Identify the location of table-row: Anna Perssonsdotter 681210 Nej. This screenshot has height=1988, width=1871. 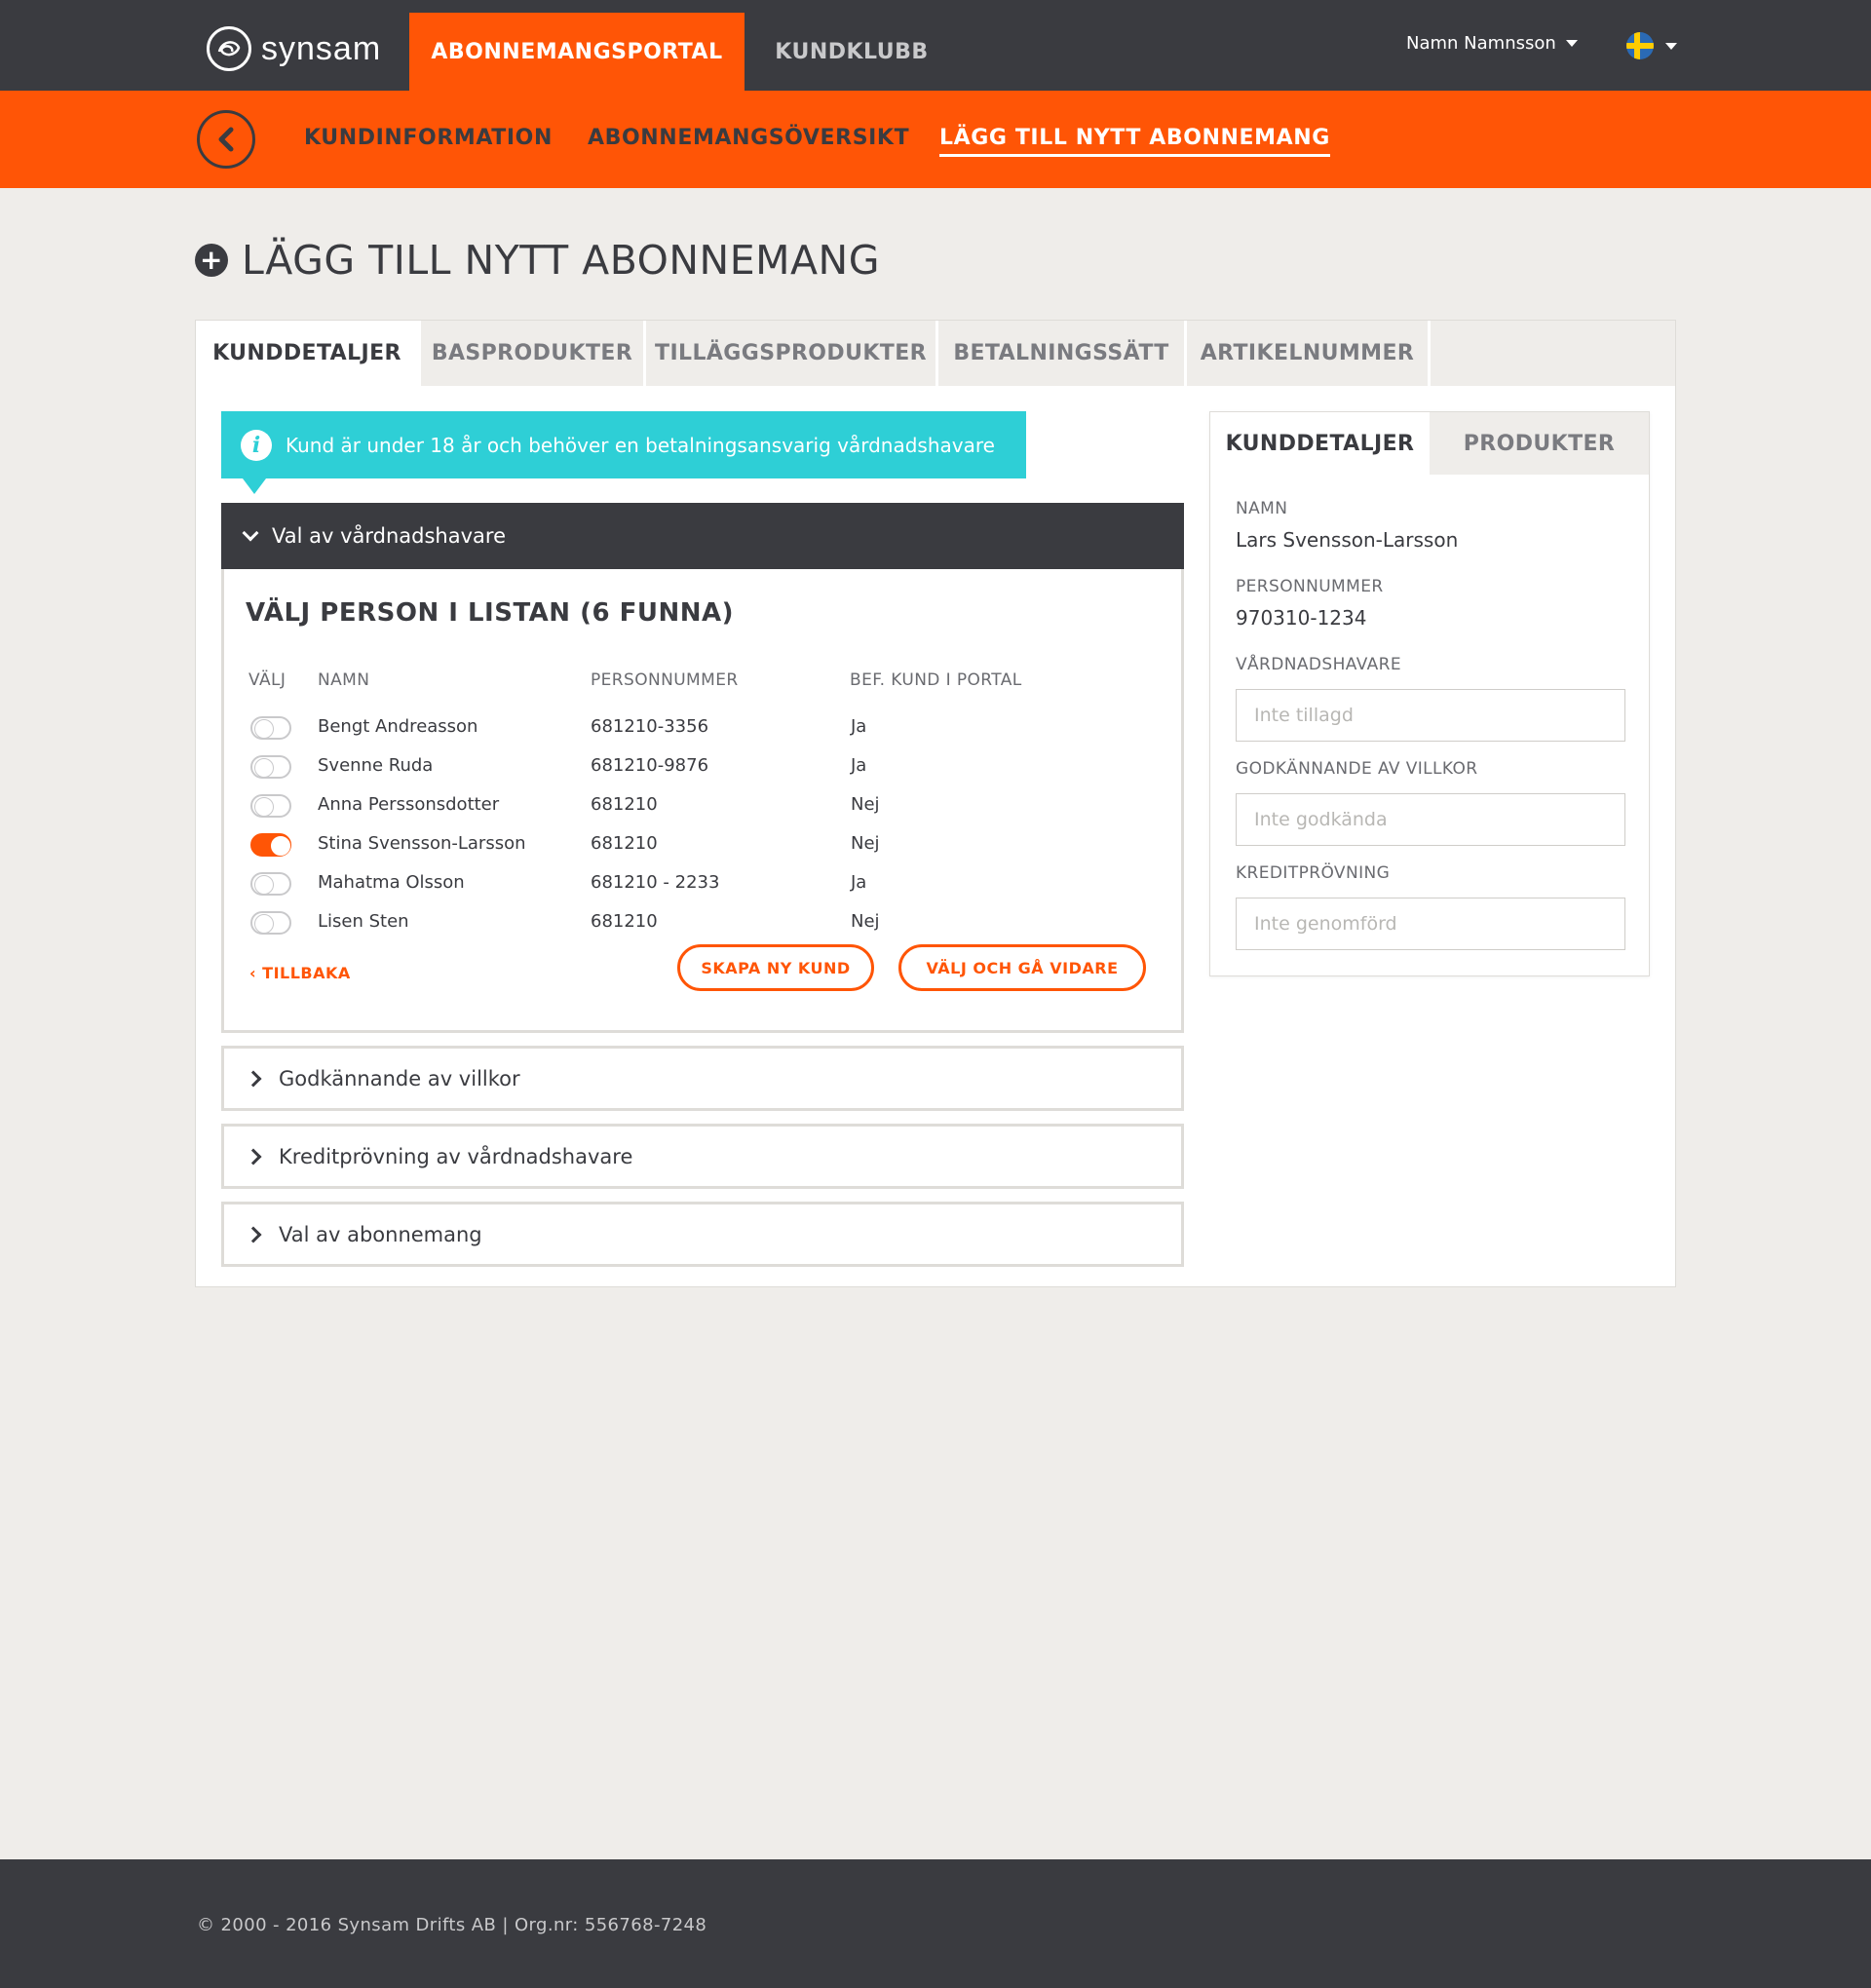
(701, 805).